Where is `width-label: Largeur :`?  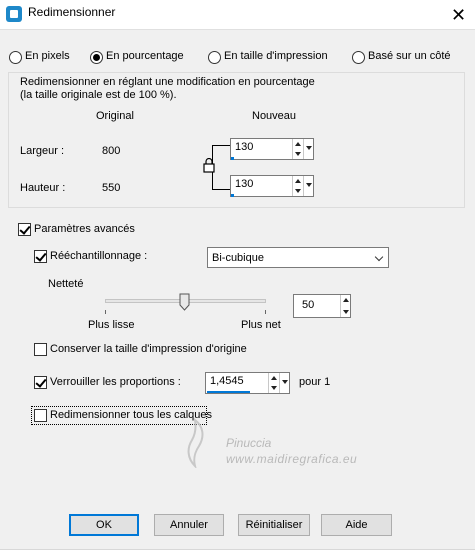
width-label: Largeur : is located at coordinates (42, 151).